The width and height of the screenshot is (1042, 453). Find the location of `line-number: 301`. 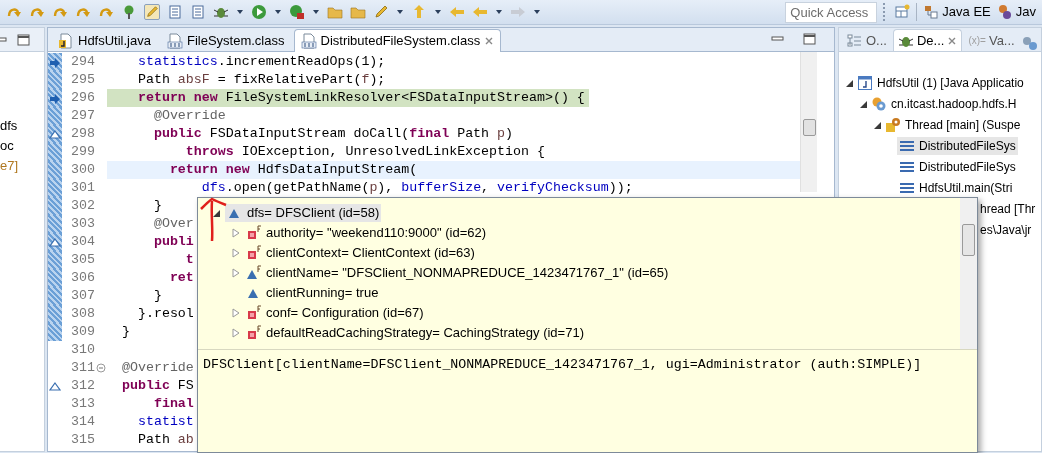

line-number: 301 is located at coordinates (82, 188).